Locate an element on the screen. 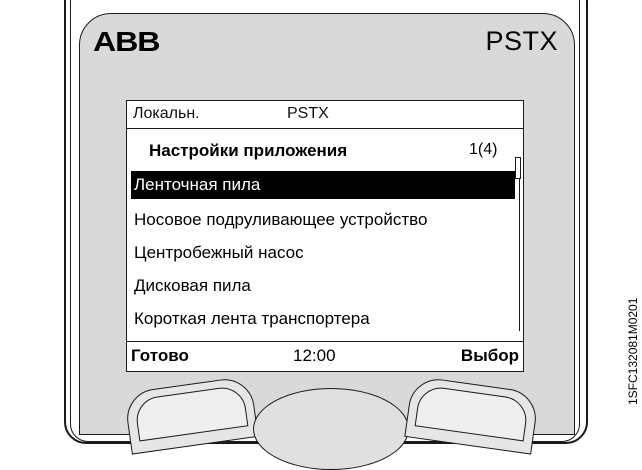 The image size is (642, 470). brand-logo: ABB is located at coordinates (126, 42).